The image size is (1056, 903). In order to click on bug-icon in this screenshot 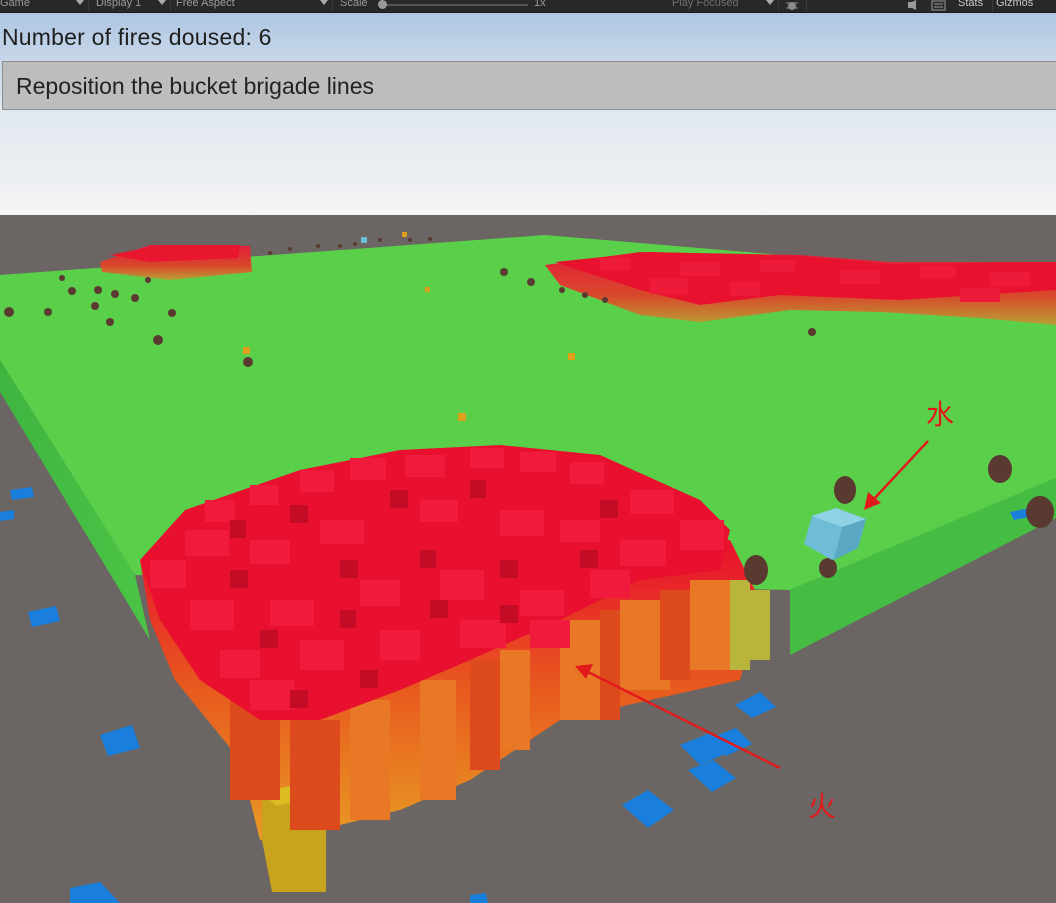, I will do `click(792, 5)`.